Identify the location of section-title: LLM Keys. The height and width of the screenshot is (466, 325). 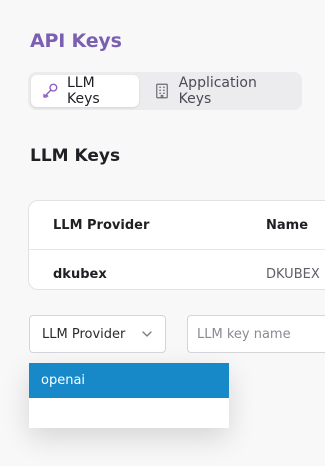
(75, 156).